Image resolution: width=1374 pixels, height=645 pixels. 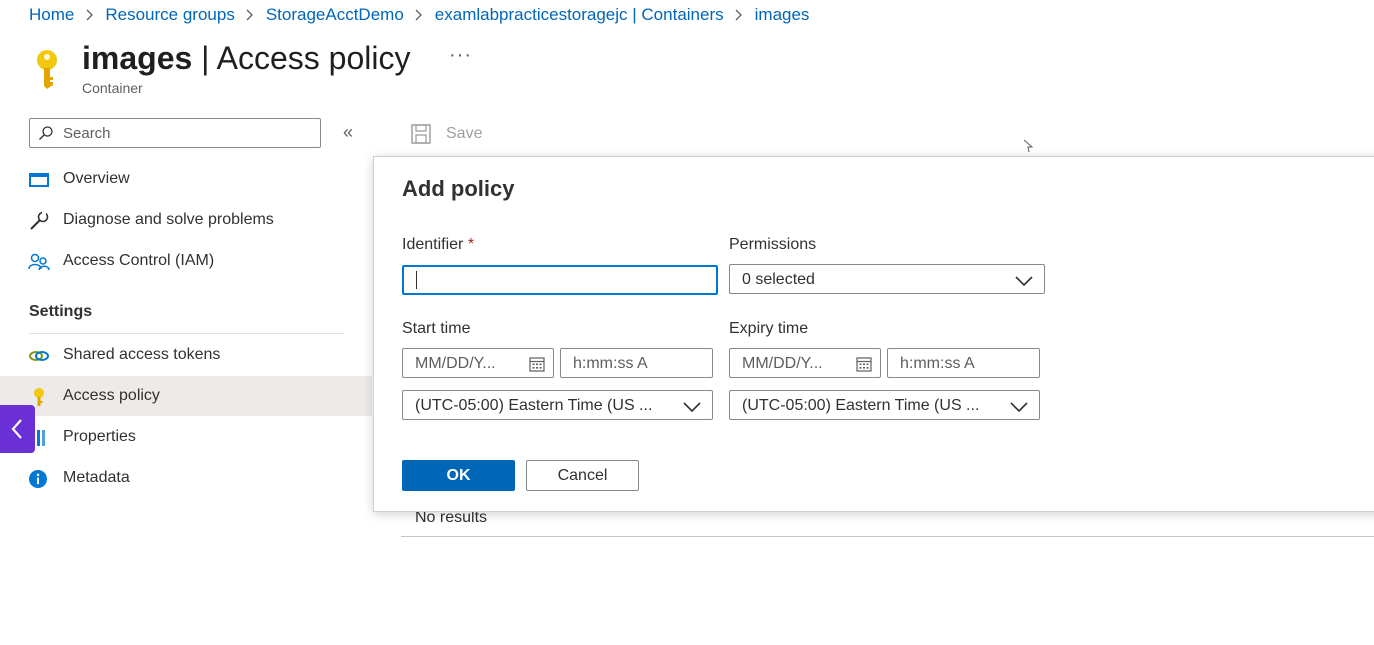 I want to click on sidebar-item-label: Access policy, so click(x=111, y=395).